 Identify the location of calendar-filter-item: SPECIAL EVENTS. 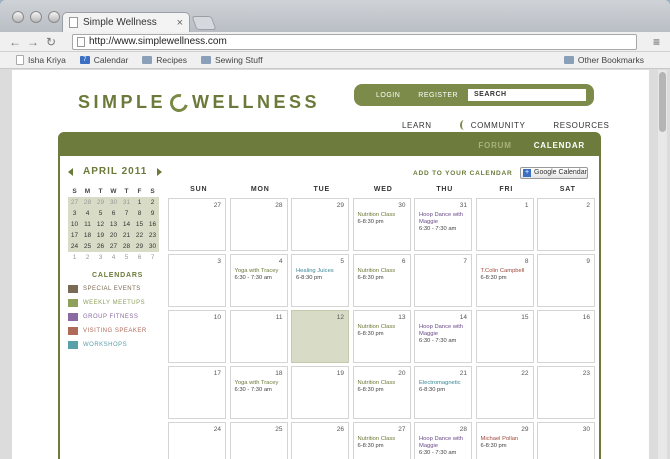
(107, 289).